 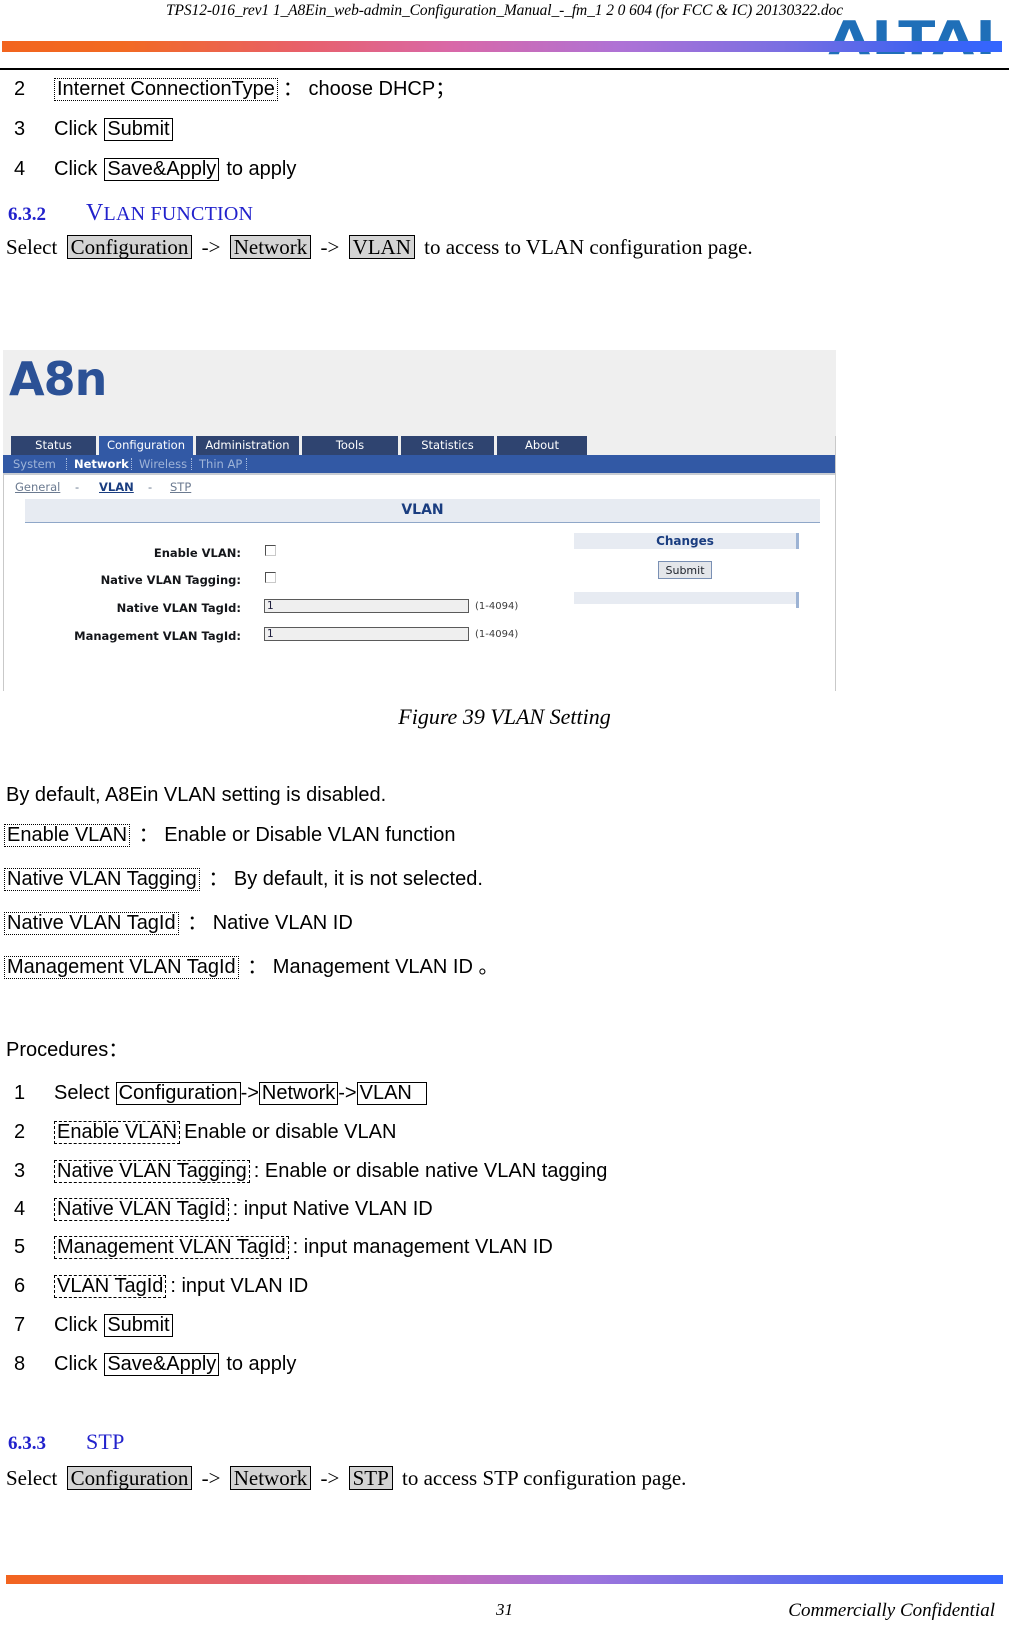 I want to click on submit-button: Submit, so click(x=685, y=570).